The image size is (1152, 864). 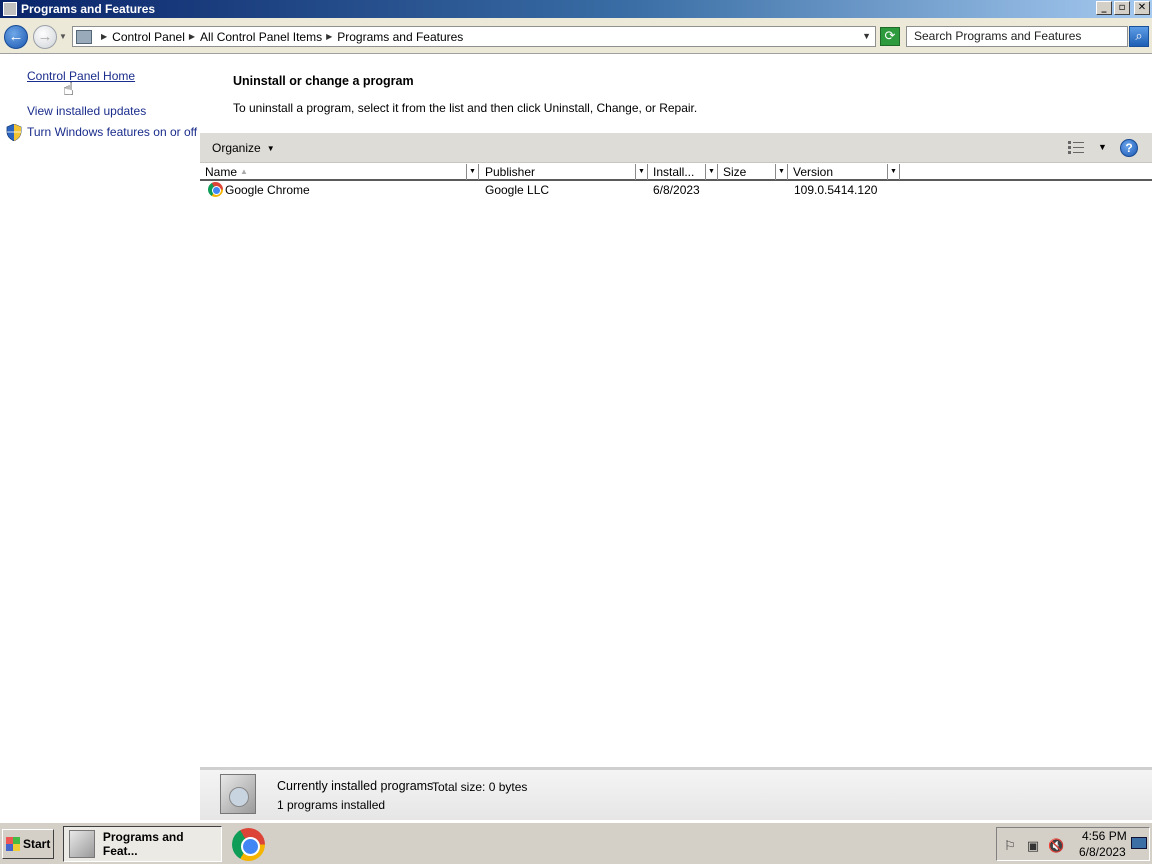 I want to click on hand-cursor-icon: ☝, so click(x=68, y=89).